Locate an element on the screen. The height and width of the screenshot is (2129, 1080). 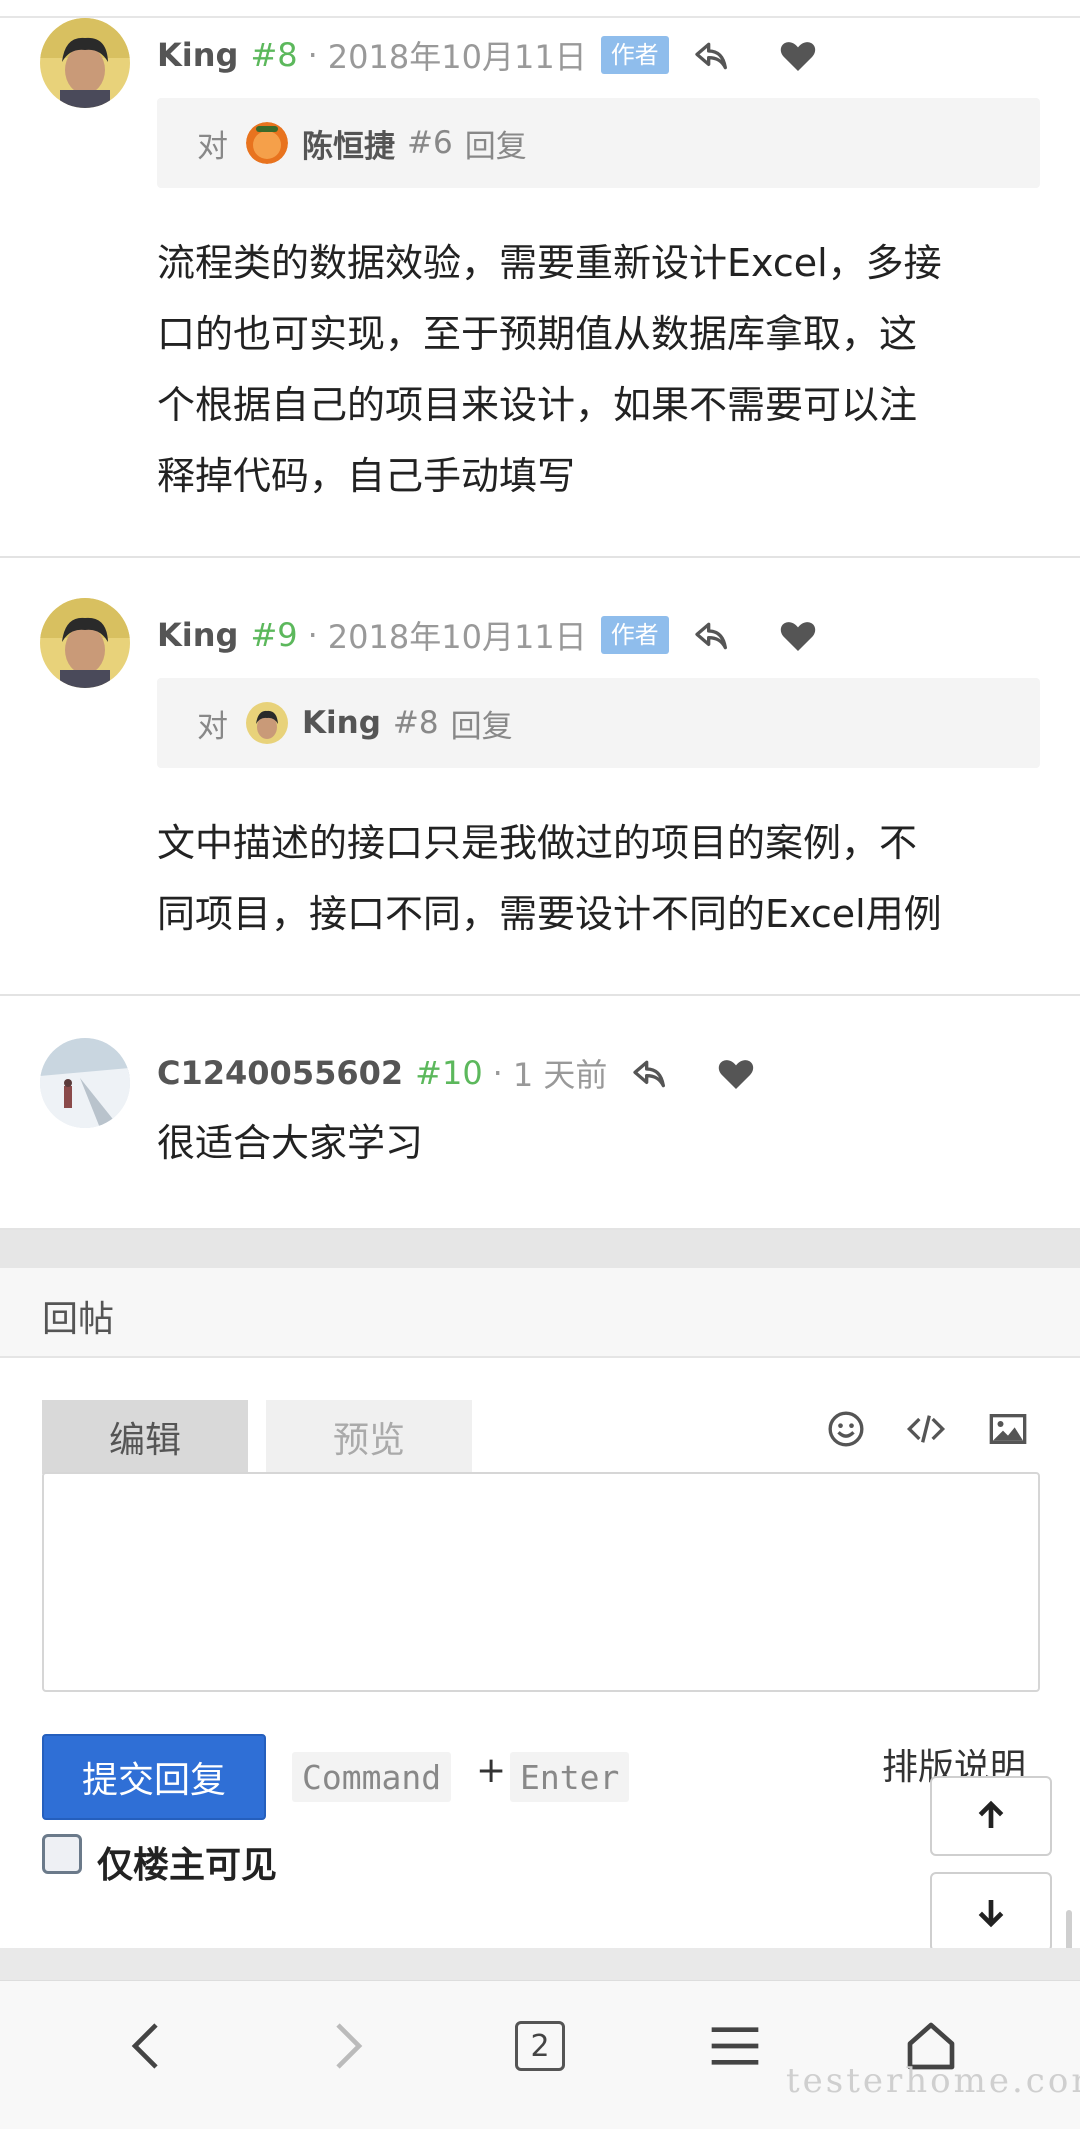
floor-number: #10 is located at coordinates (449, 1073).